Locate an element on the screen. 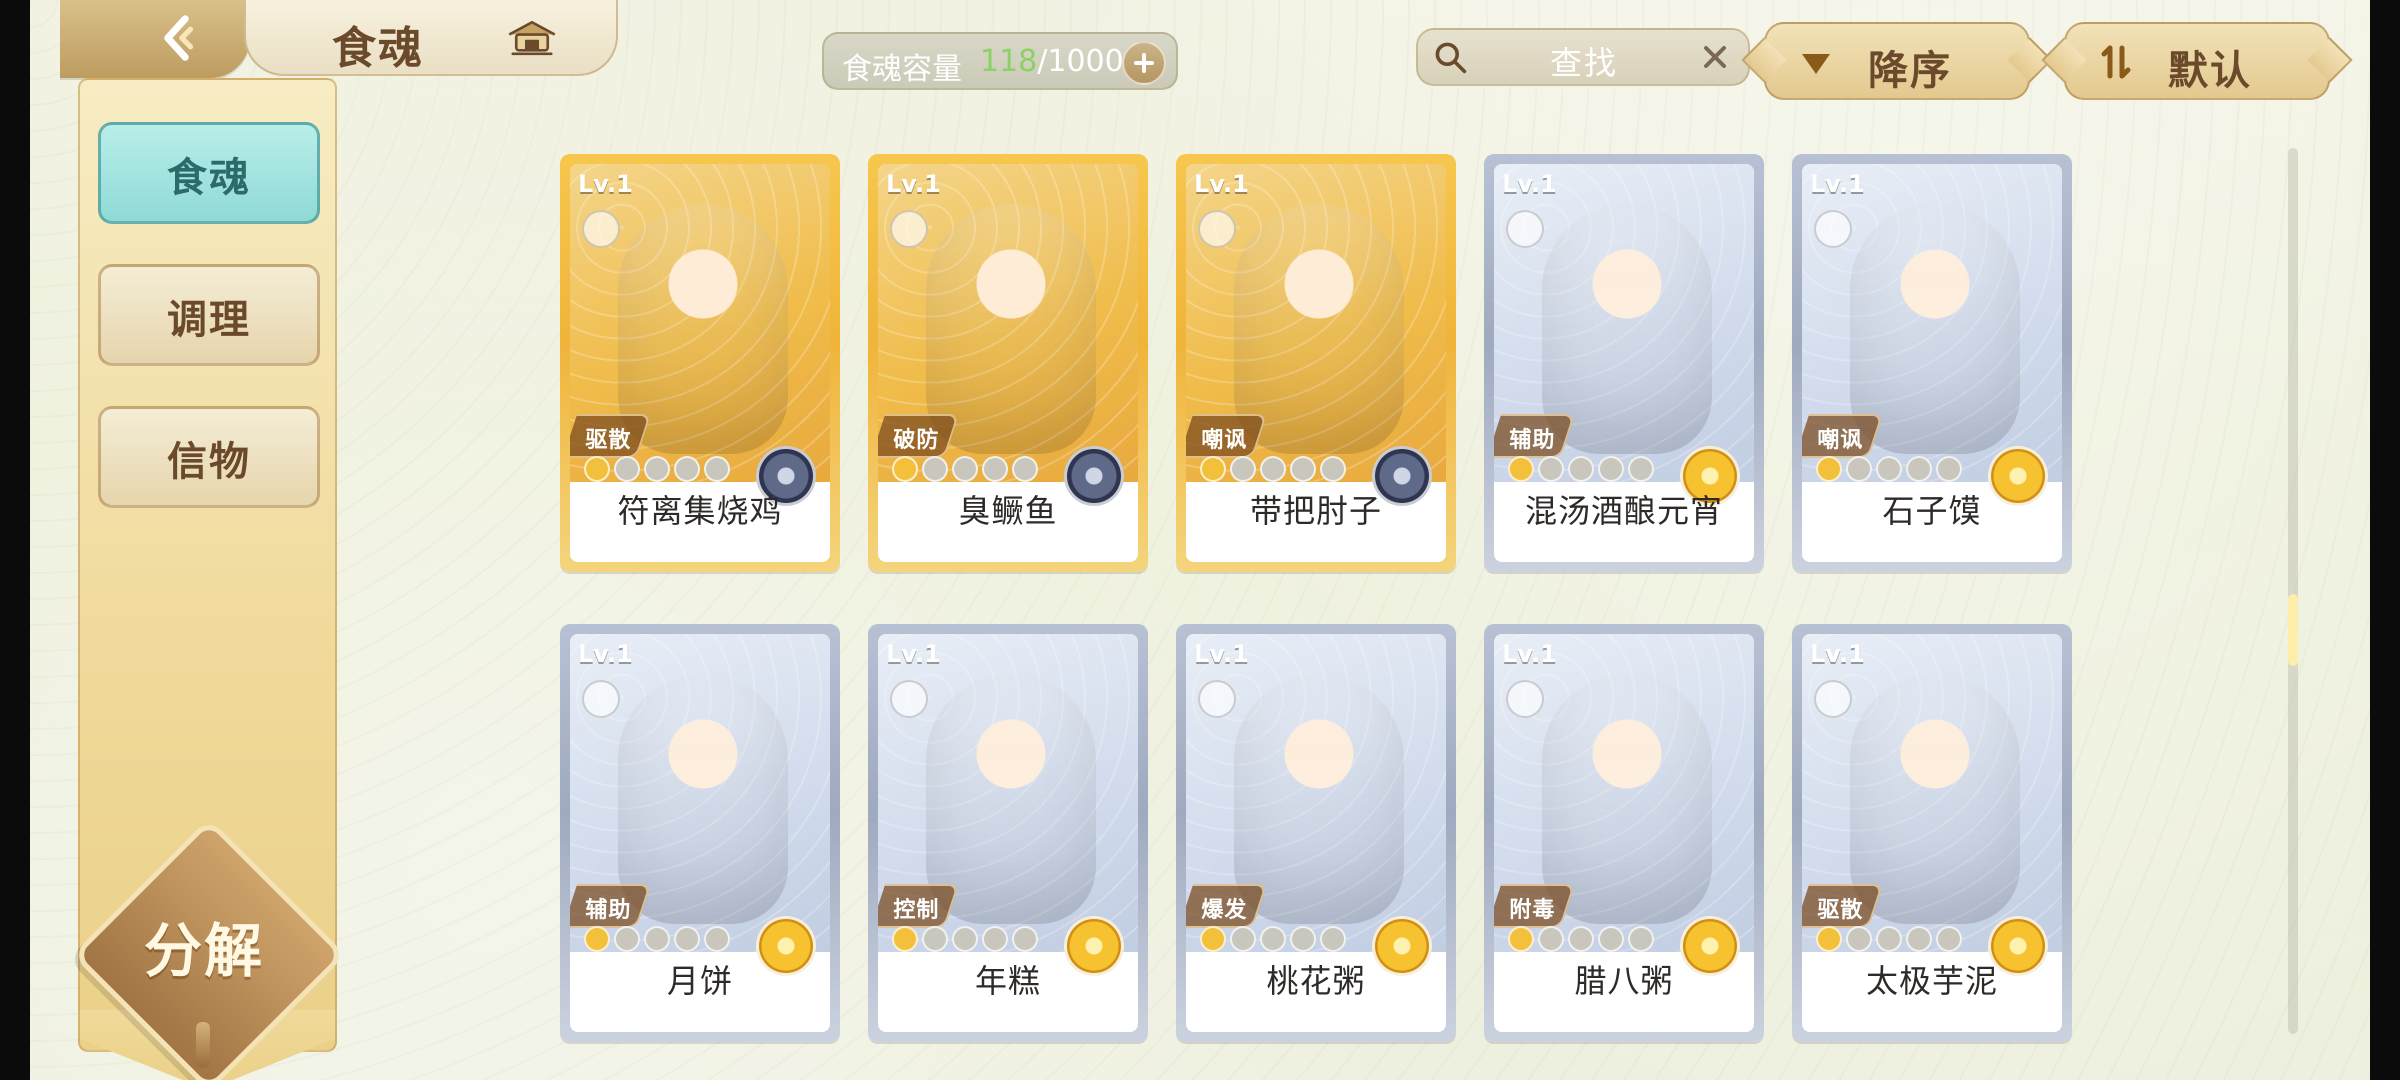 The height and width of the screenshot is (1080, 2400). capacity-panel: 食魂容量 118/1000 is located at coordinates (1000, 61).